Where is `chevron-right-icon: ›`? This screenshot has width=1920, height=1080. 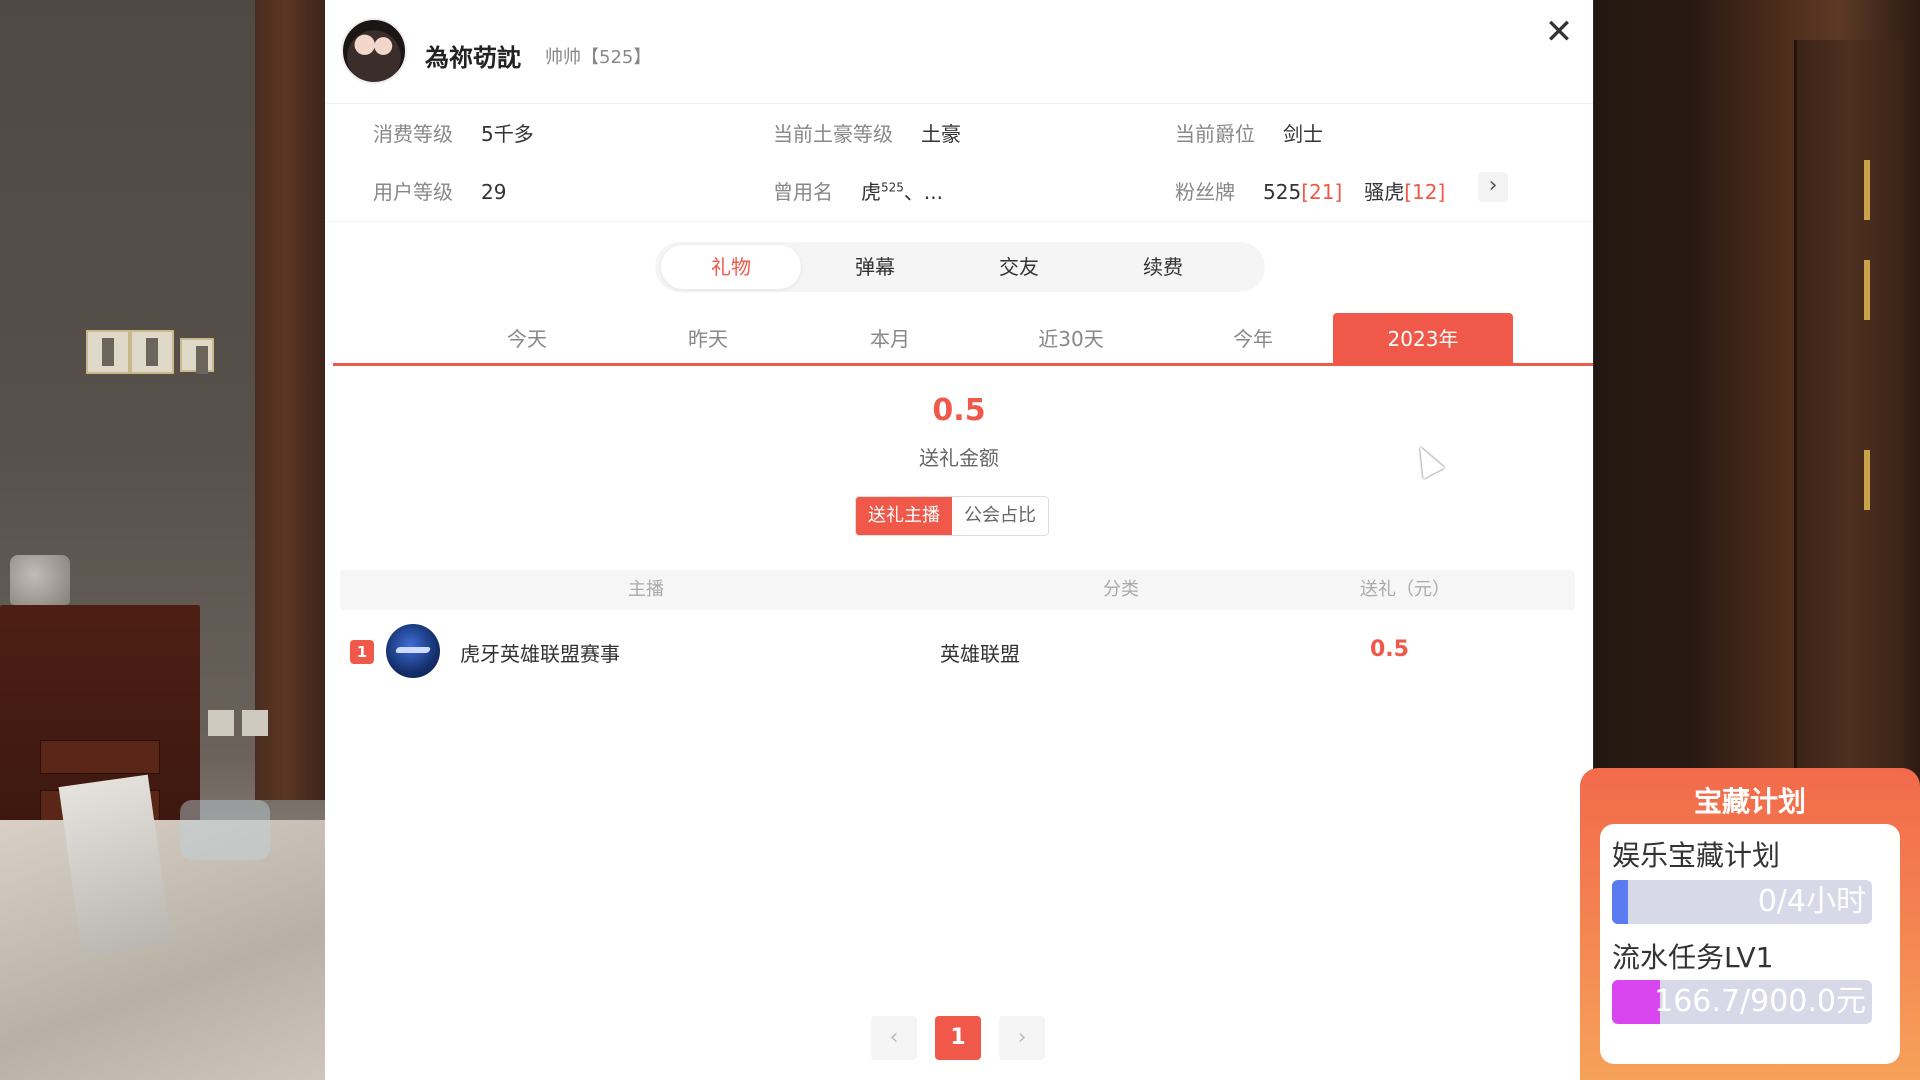
chevron-right-icon: › is located at coordinates (1493, 187).